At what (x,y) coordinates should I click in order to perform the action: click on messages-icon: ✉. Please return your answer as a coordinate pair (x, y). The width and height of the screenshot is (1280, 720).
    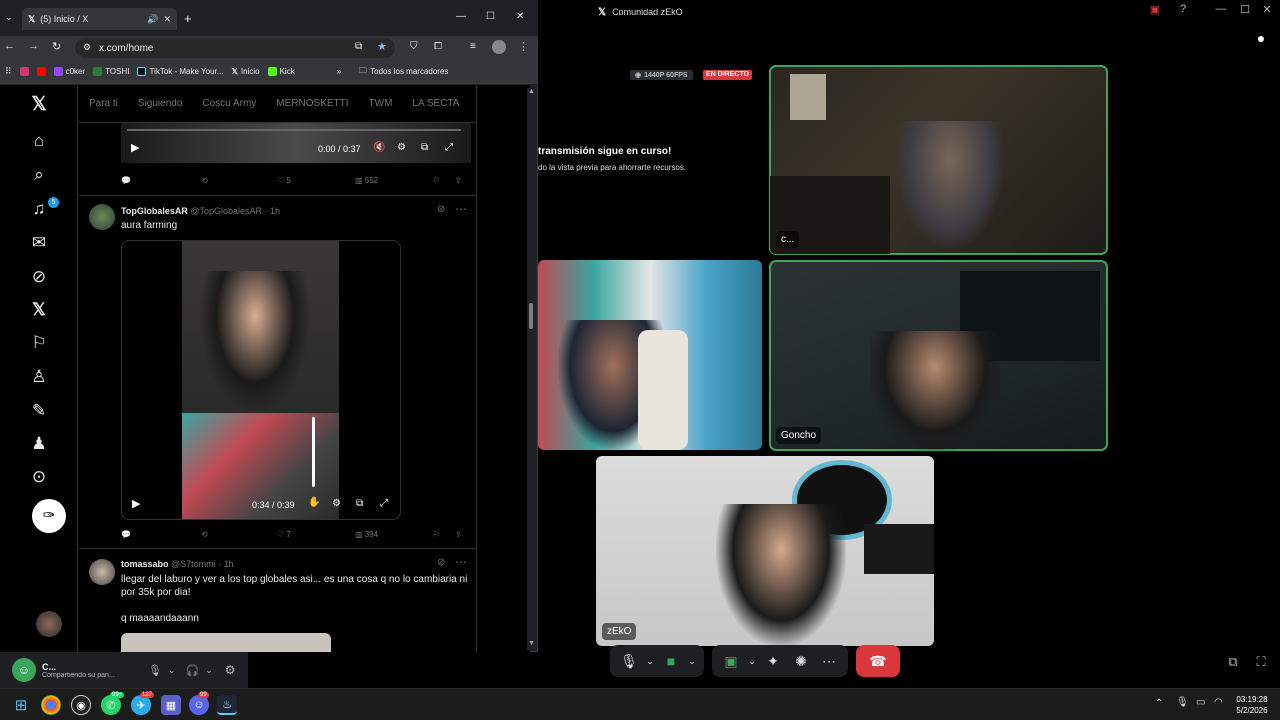
    Looking at the image, I should click on (39, 243).